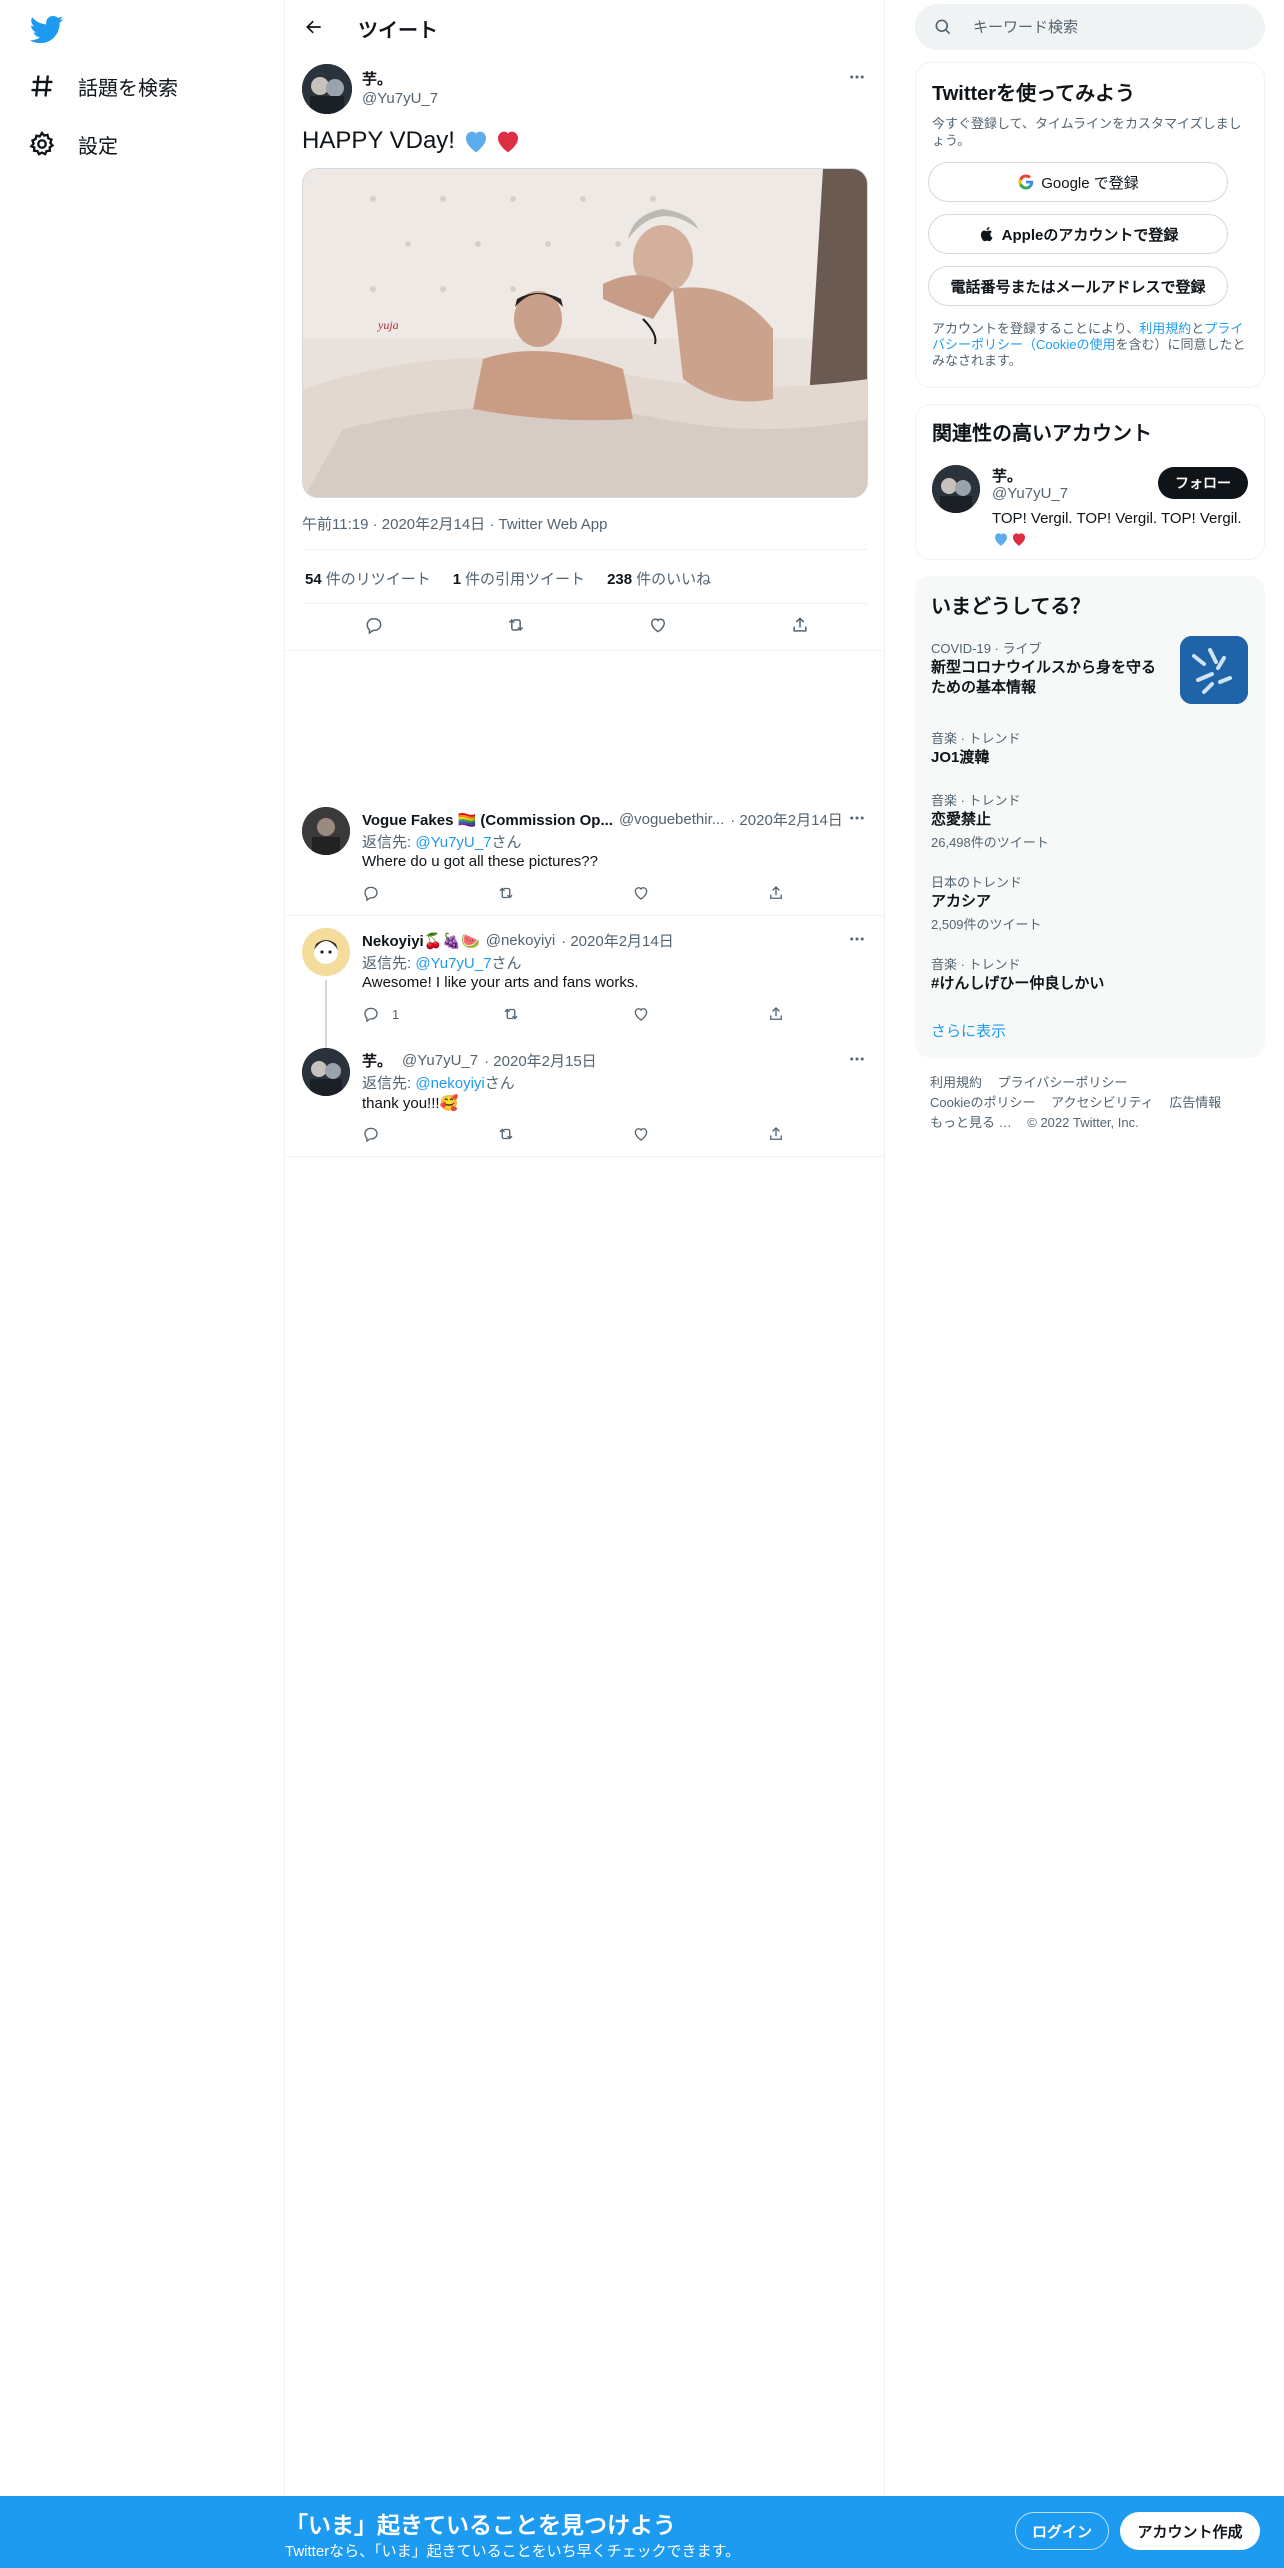 This screenshot has width=1284, height=2568. What do you see at coordinates (976, 738) in the screenshot?
I see `trend-context: 音楽 · トレンド` at bounding box center [976, 738].